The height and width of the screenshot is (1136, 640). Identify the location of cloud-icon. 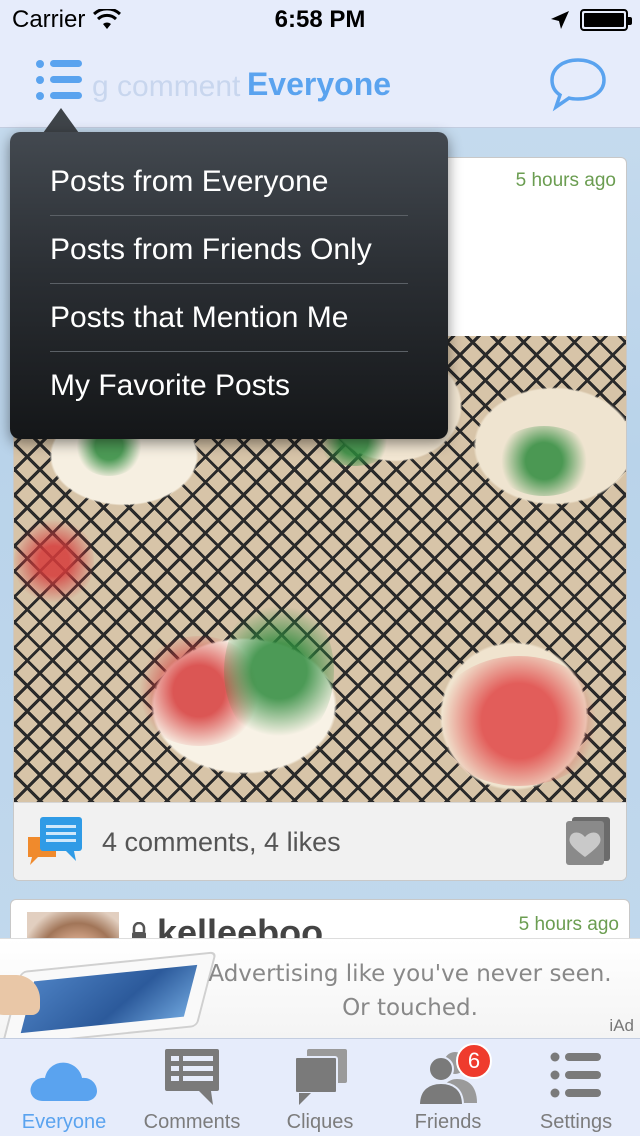
(63, 1081).